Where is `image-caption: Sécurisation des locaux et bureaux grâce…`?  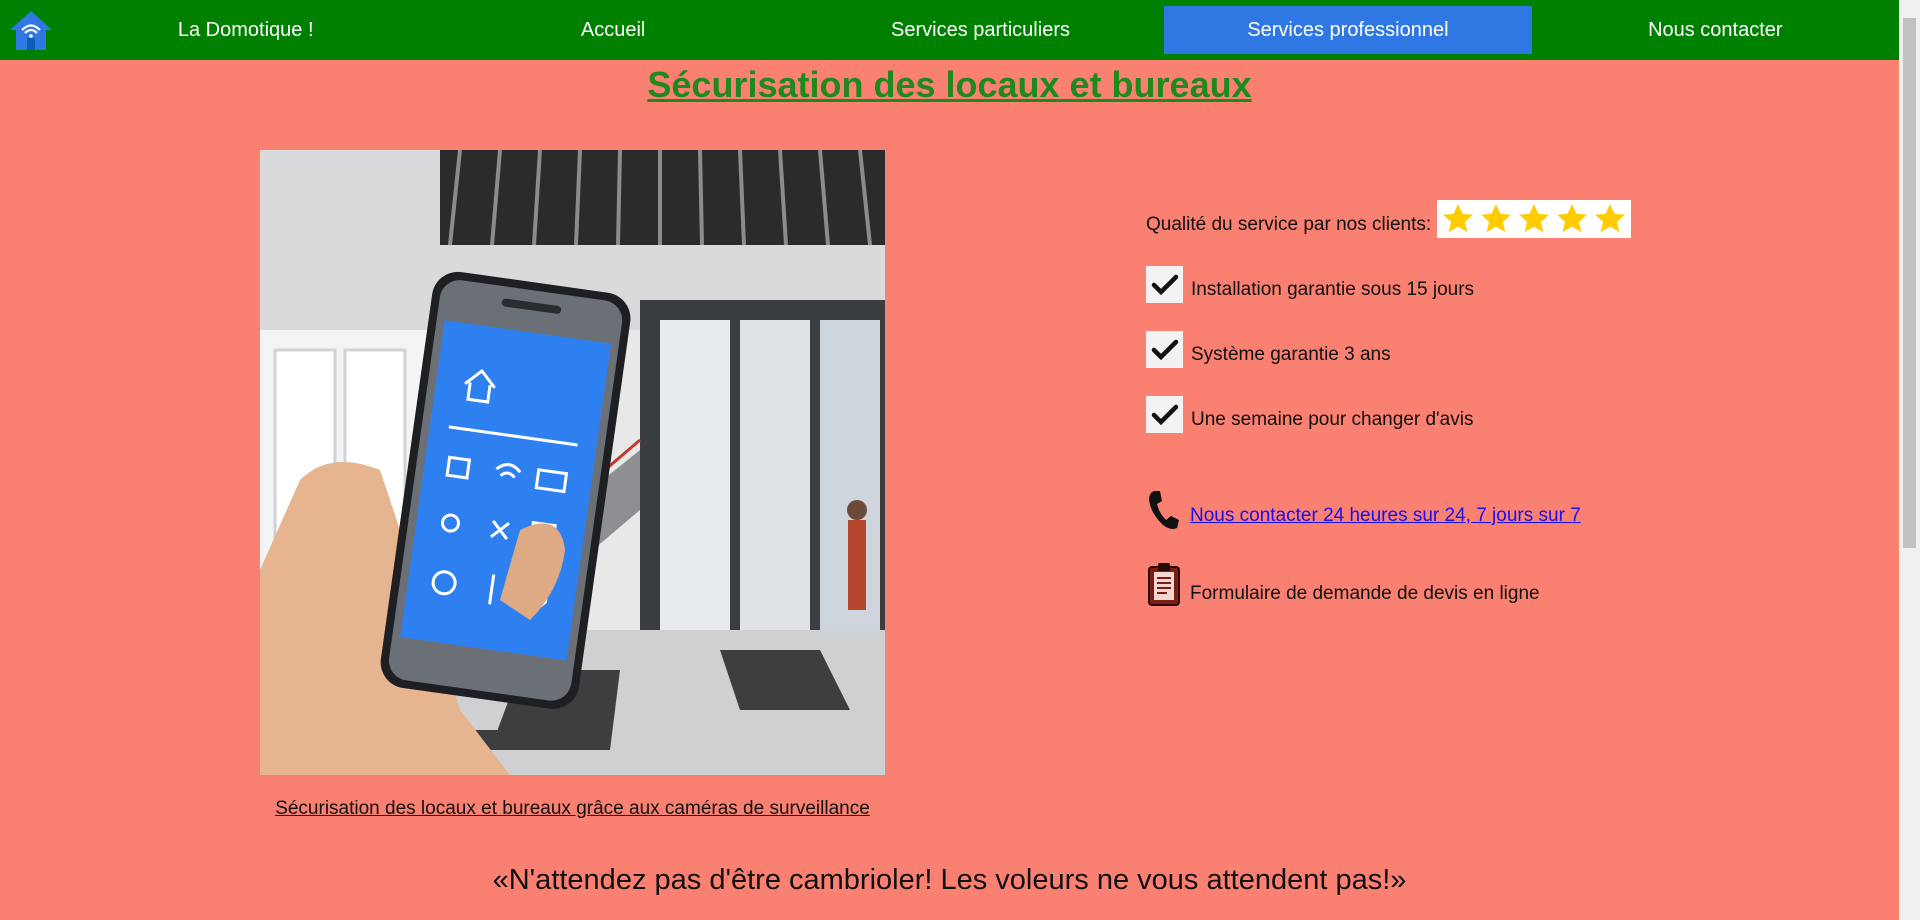 image-caption: Sécurisation des locaux et bureaux grâce… is located at coordinates (572, 808).